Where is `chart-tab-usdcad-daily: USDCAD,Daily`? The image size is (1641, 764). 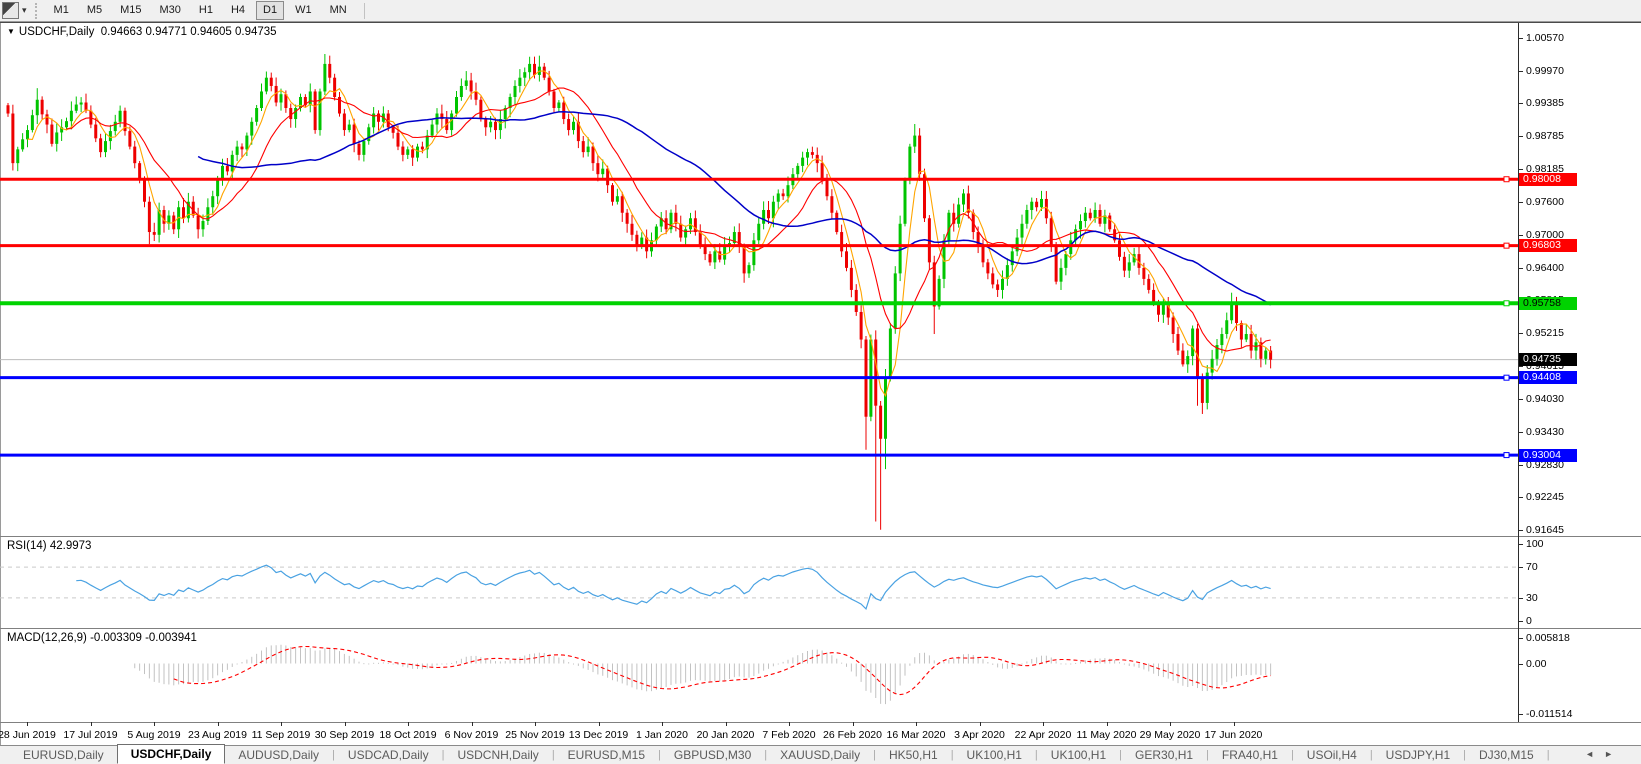
chart-tab-usdcad-daily: USDCAD,Daily is located at coordinates (388, 755).